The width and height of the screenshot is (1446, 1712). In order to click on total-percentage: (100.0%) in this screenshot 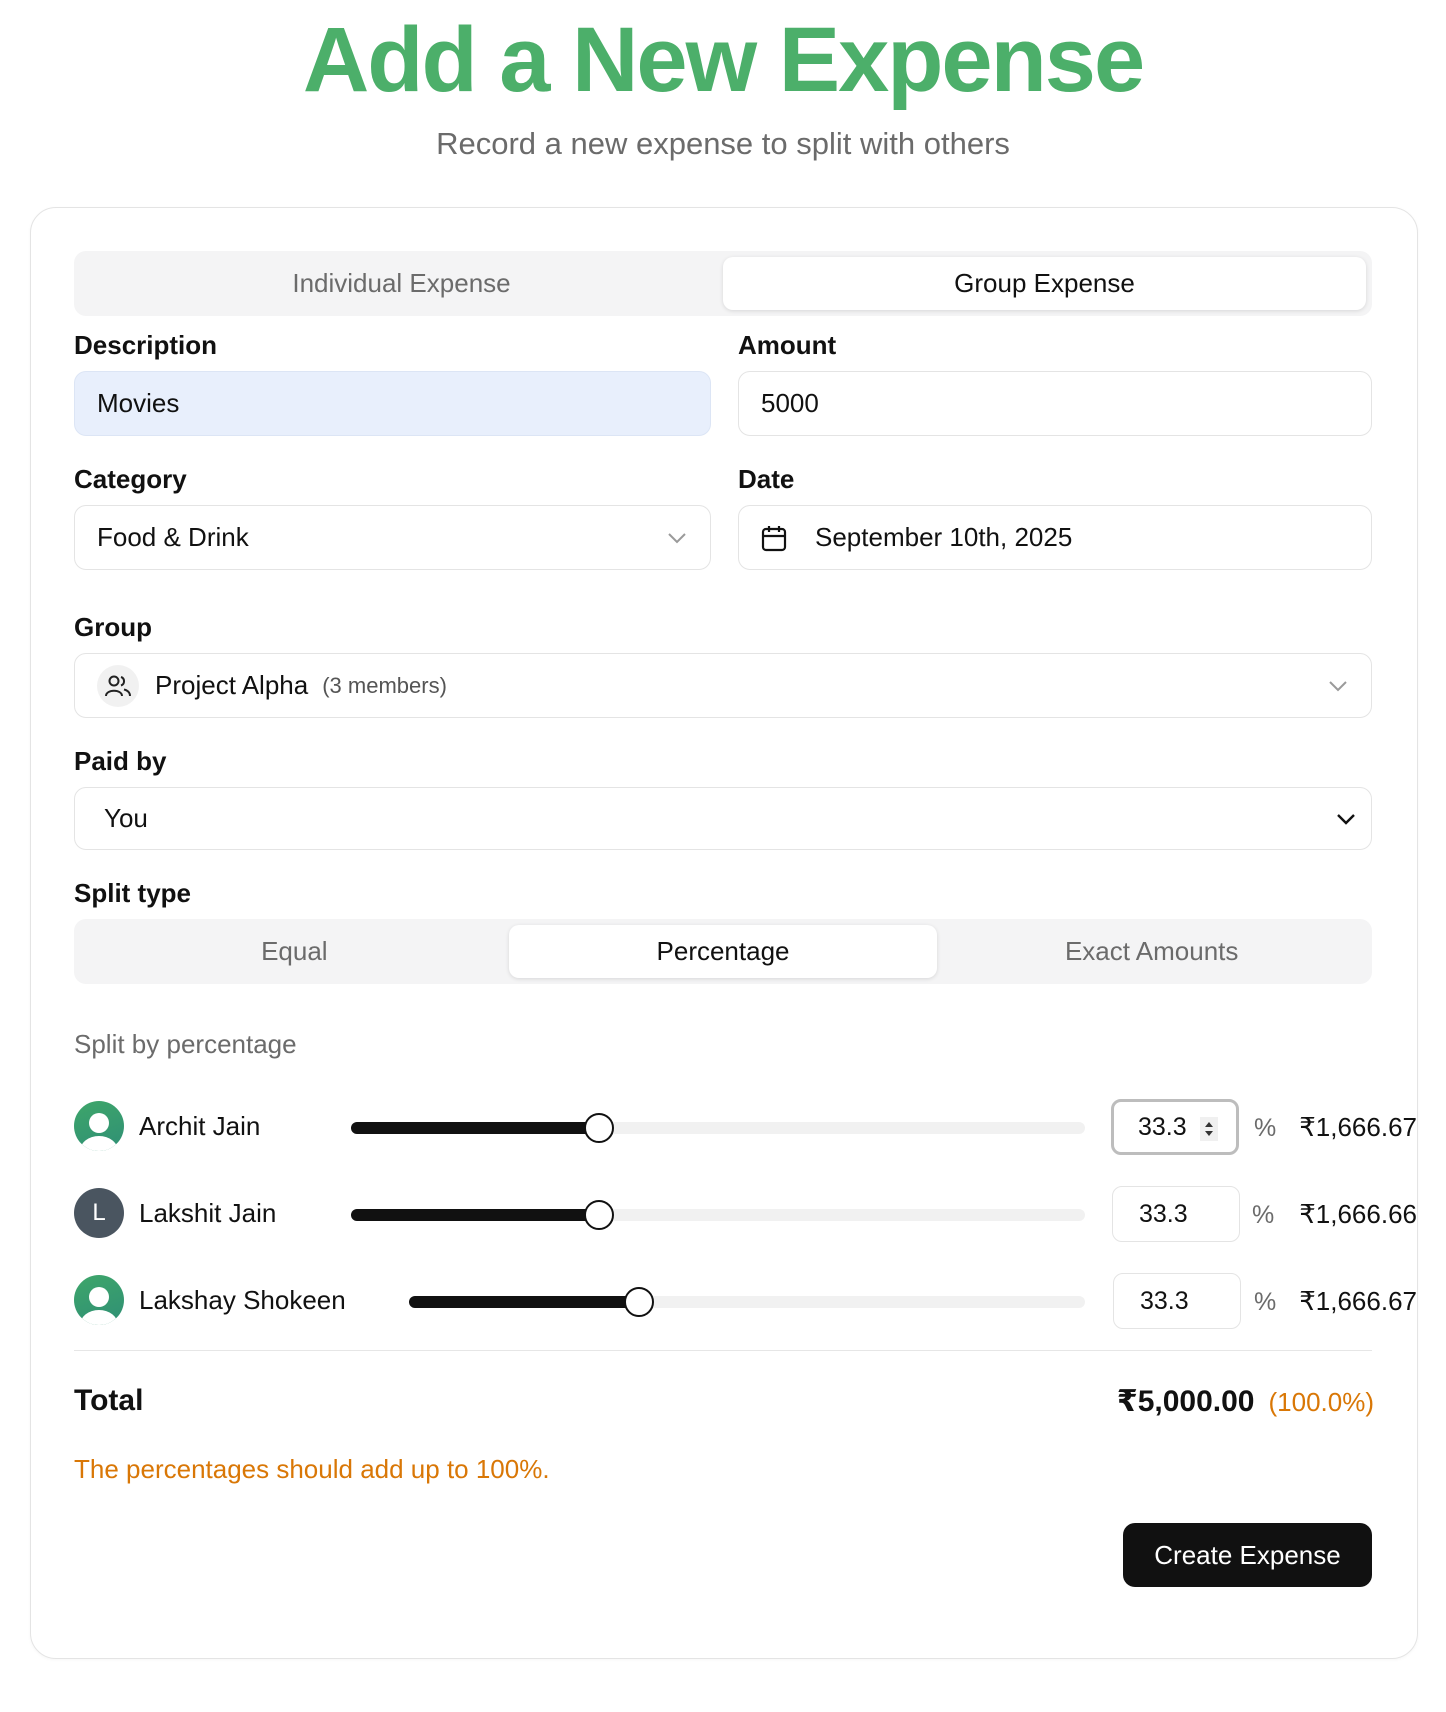, I will do `click(1321, 1402)`.